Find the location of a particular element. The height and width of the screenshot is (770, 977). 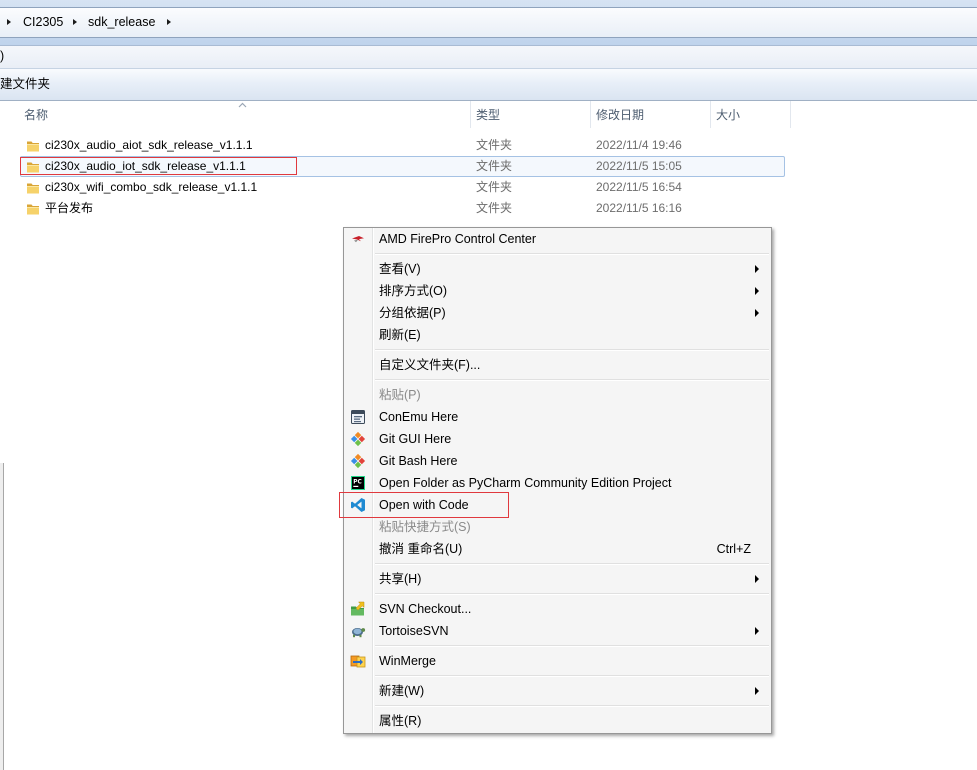

command-toolbar: 建文件夹 is located at coordinates (488, 84).